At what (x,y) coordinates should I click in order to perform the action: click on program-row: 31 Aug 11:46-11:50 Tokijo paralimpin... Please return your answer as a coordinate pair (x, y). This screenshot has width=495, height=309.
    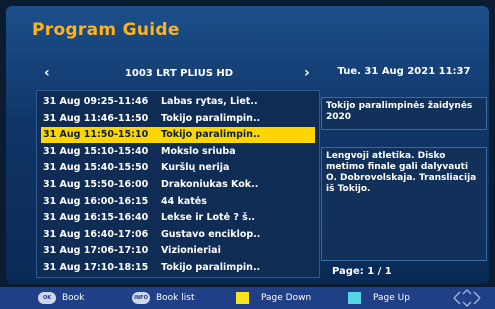
    Looking at the image, I should click on (178, 119).